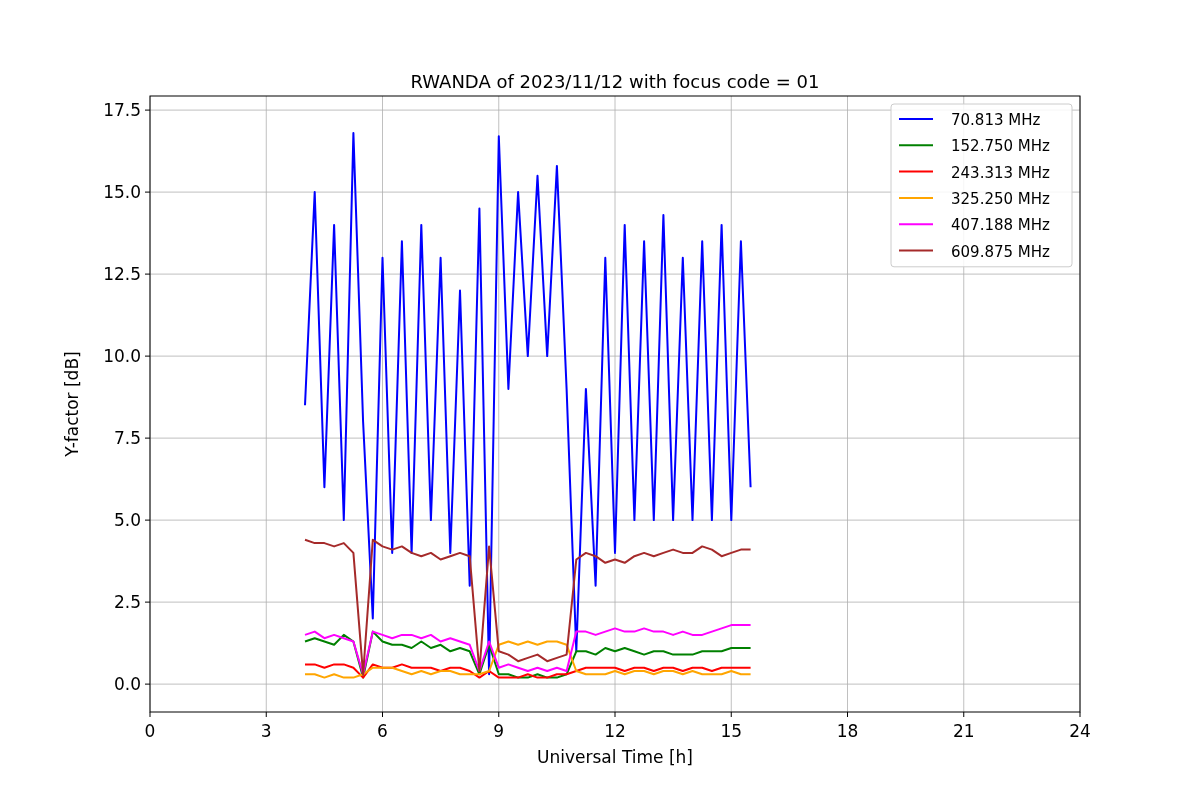  What do you see at coordinates (72, 404) in the screenshot?
I see `axis-label: Y-factor [dB]` at bounding box center [72, 404].